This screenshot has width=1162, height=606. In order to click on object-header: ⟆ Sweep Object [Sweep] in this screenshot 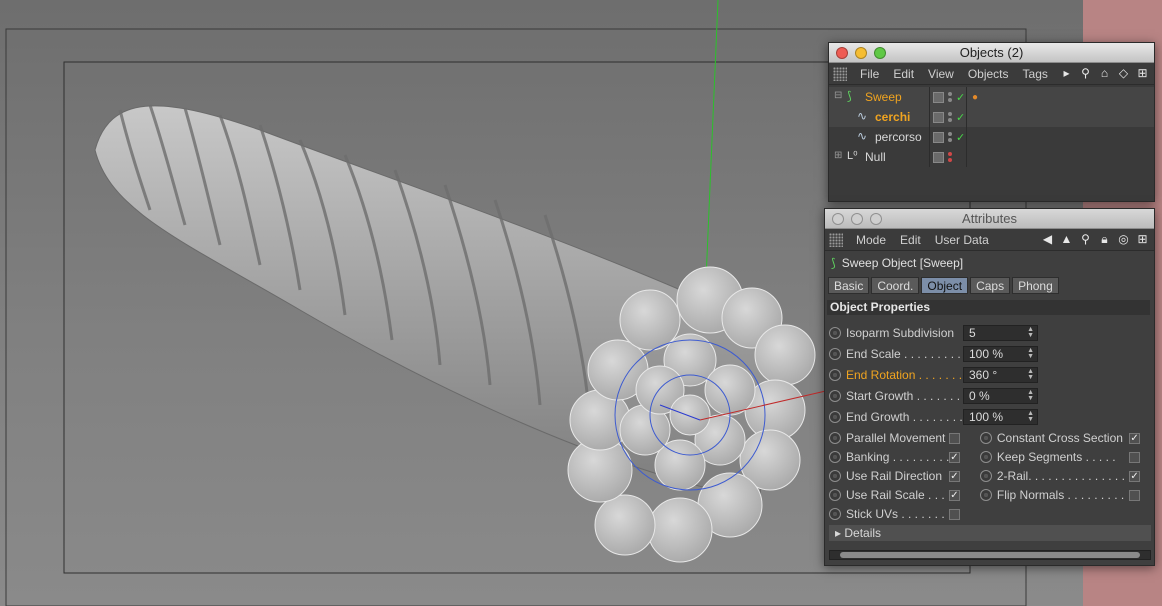, I will do `click(989, 263)`.